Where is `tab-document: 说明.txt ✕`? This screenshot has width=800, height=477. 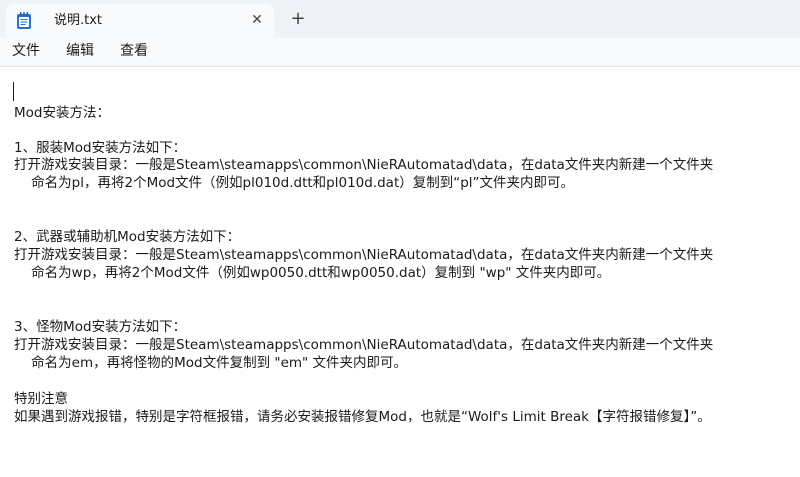
tab-document: 说明.txt ✕ is located at coordinates (140, 21).